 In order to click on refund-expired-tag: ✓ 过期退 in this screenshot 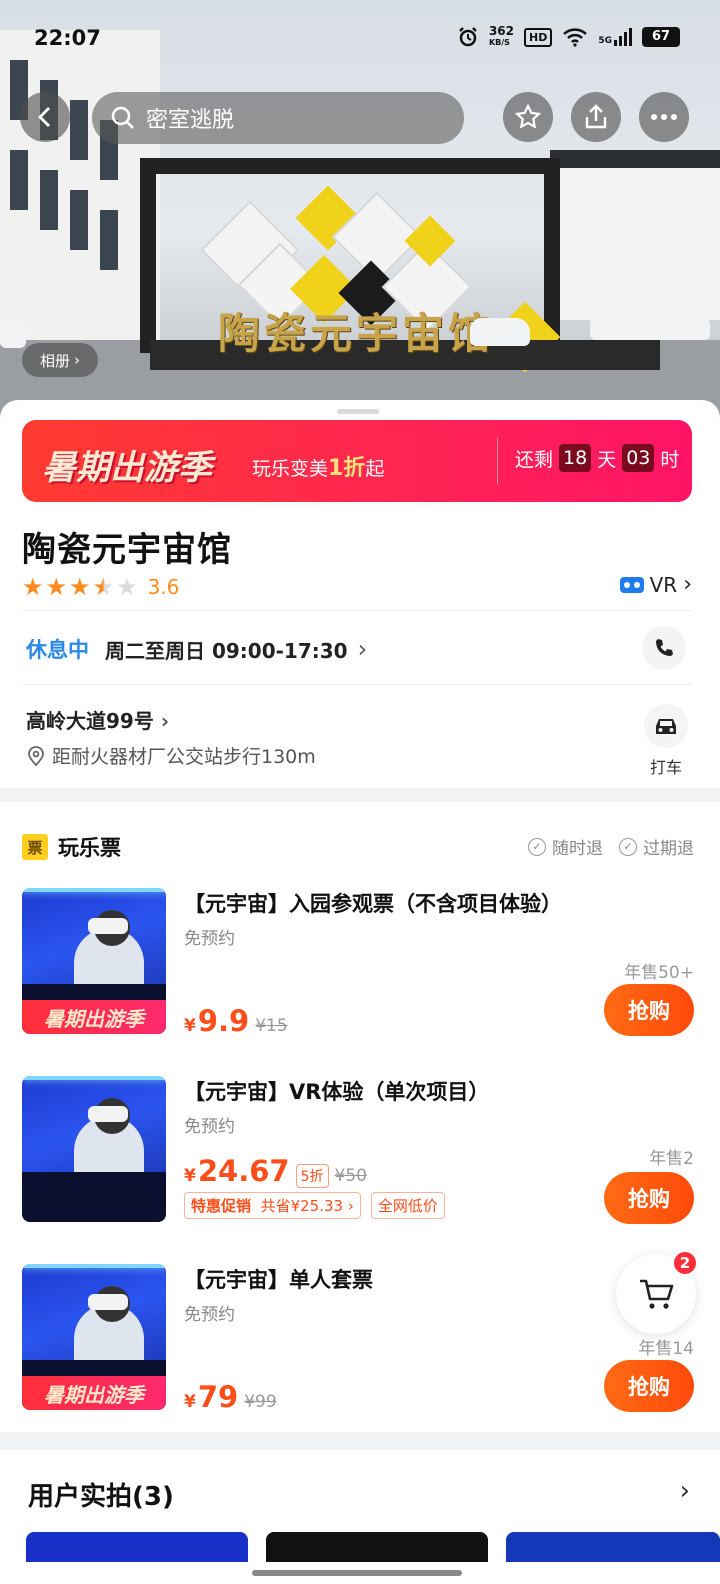, I will do `click(656, 846)`.